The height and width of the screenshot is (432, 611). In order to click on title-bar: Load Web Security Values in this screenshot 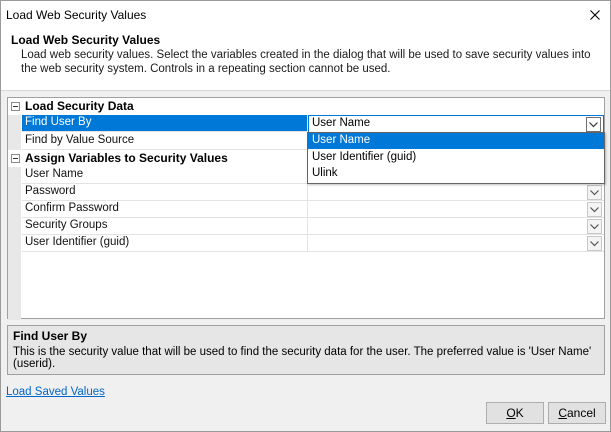, I will do `click(305, 15)`.